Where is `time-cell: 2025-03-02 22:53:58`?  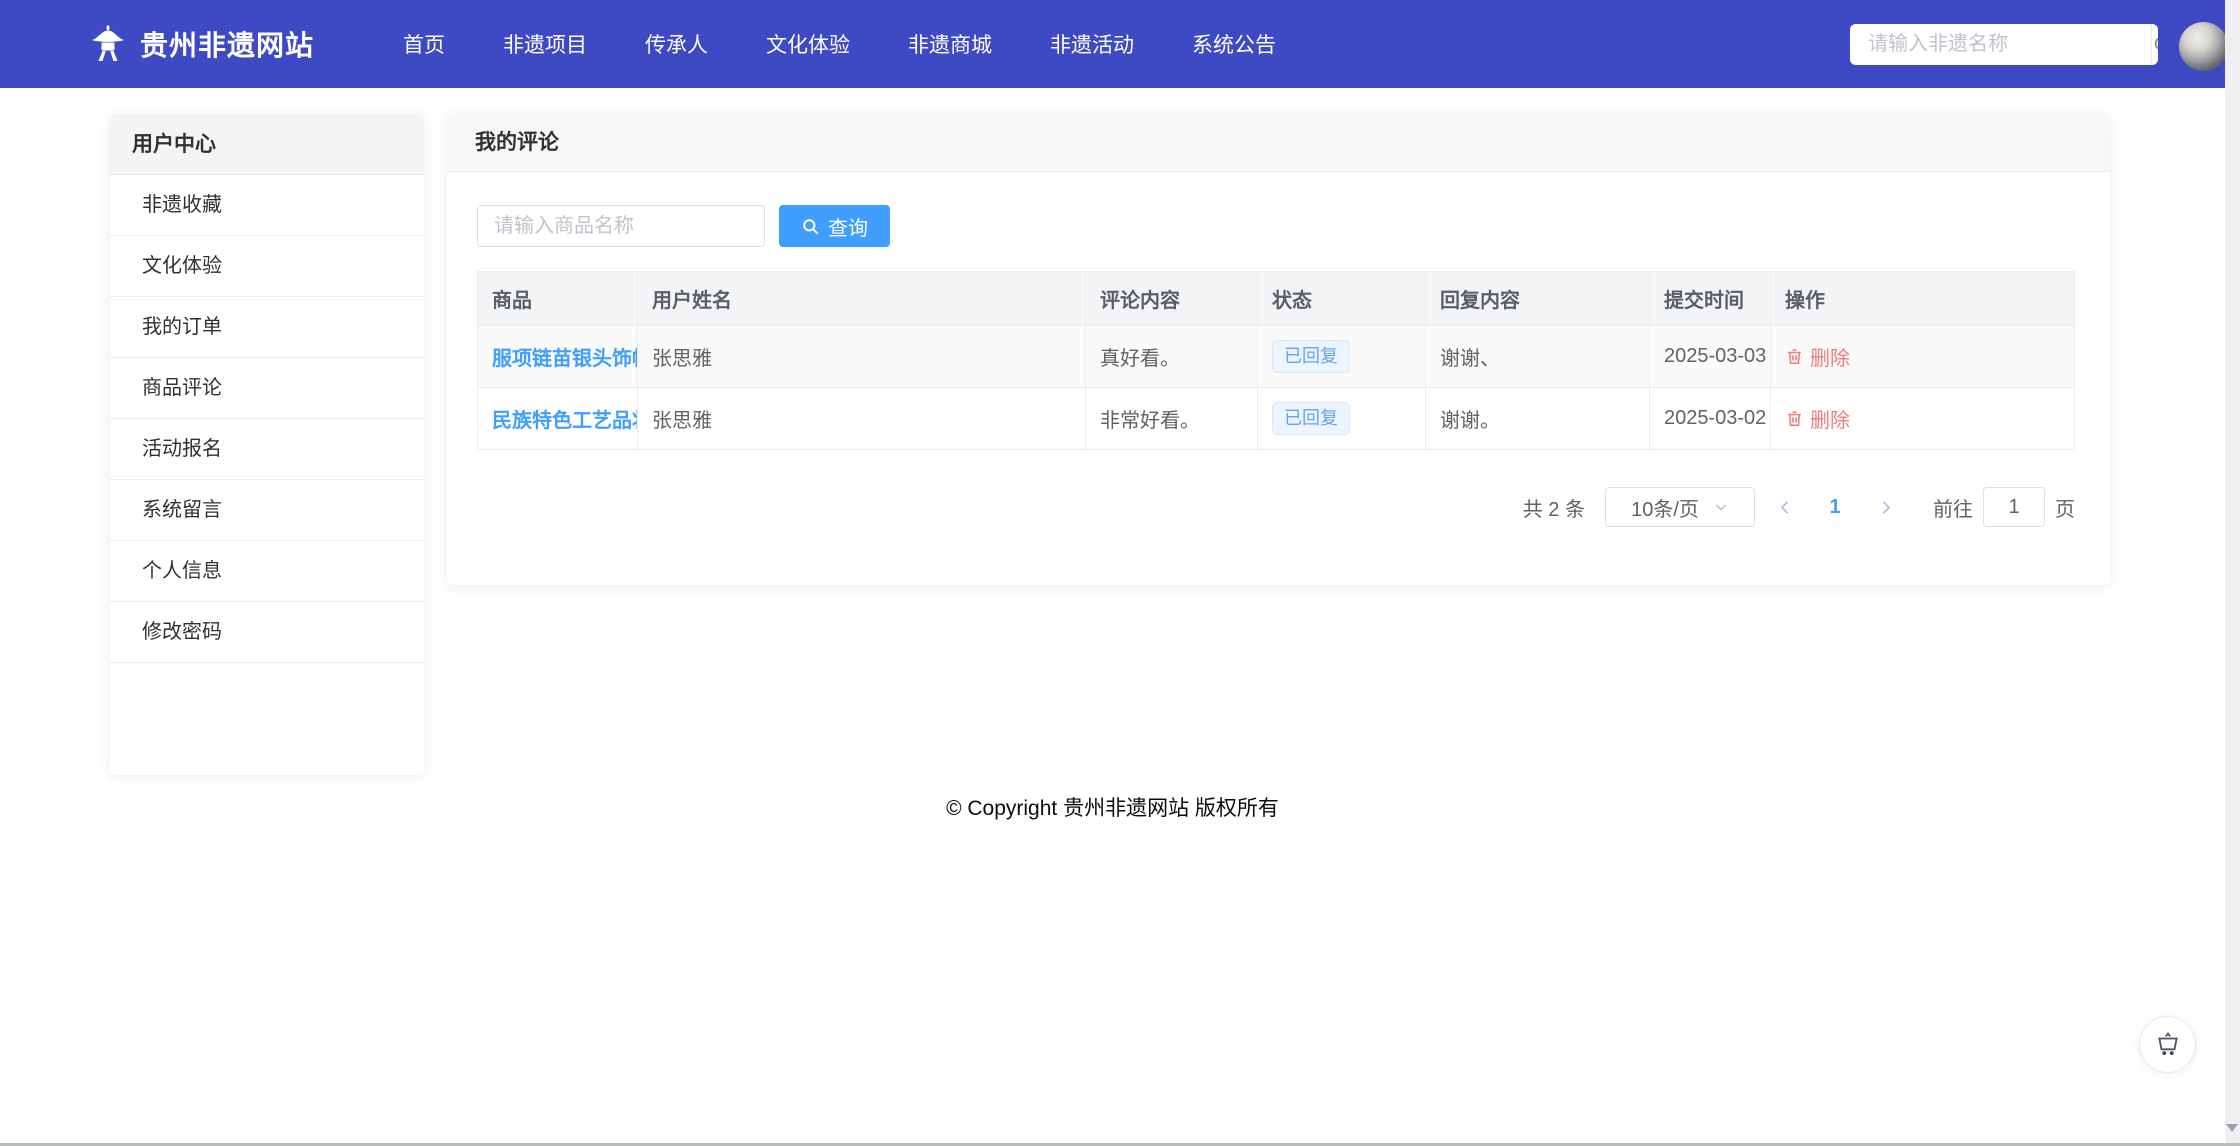 time-cell: 2025-03-02 22:53:58 is located at coordinates (1710, 418).